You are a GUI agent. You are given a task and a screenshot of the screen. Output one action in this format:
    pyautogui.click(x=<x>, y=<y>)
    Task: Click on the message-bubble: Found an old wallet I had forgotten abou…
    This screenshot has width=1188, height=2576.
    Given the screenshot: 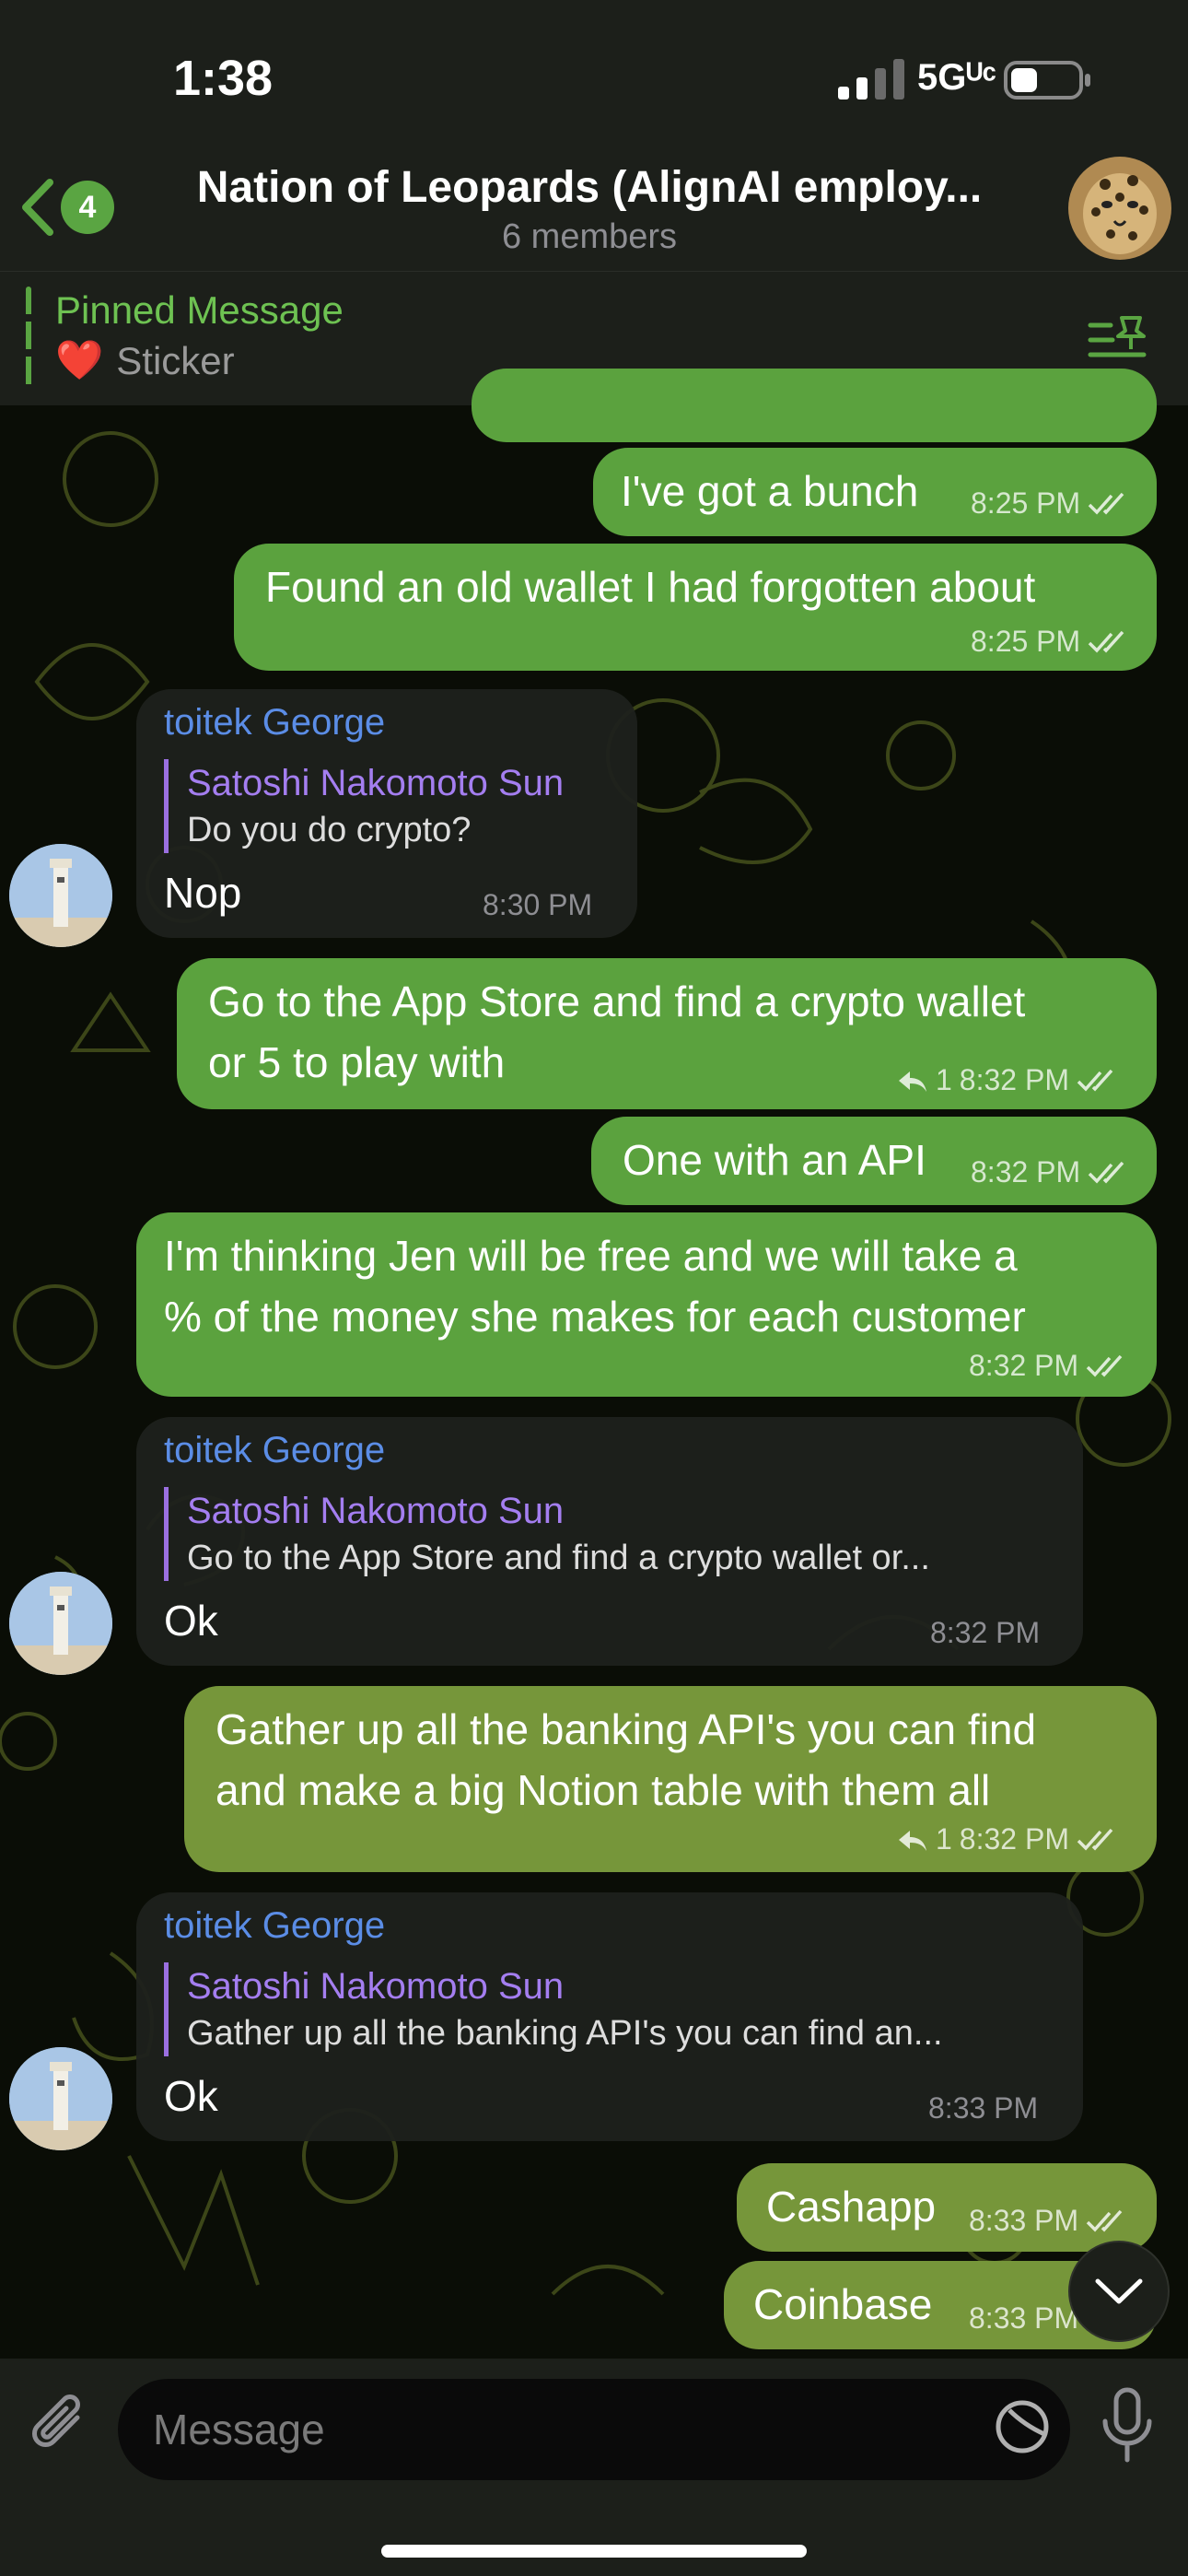 What is the action you would take?
    pyautogui.click(x=695, y=607)
    